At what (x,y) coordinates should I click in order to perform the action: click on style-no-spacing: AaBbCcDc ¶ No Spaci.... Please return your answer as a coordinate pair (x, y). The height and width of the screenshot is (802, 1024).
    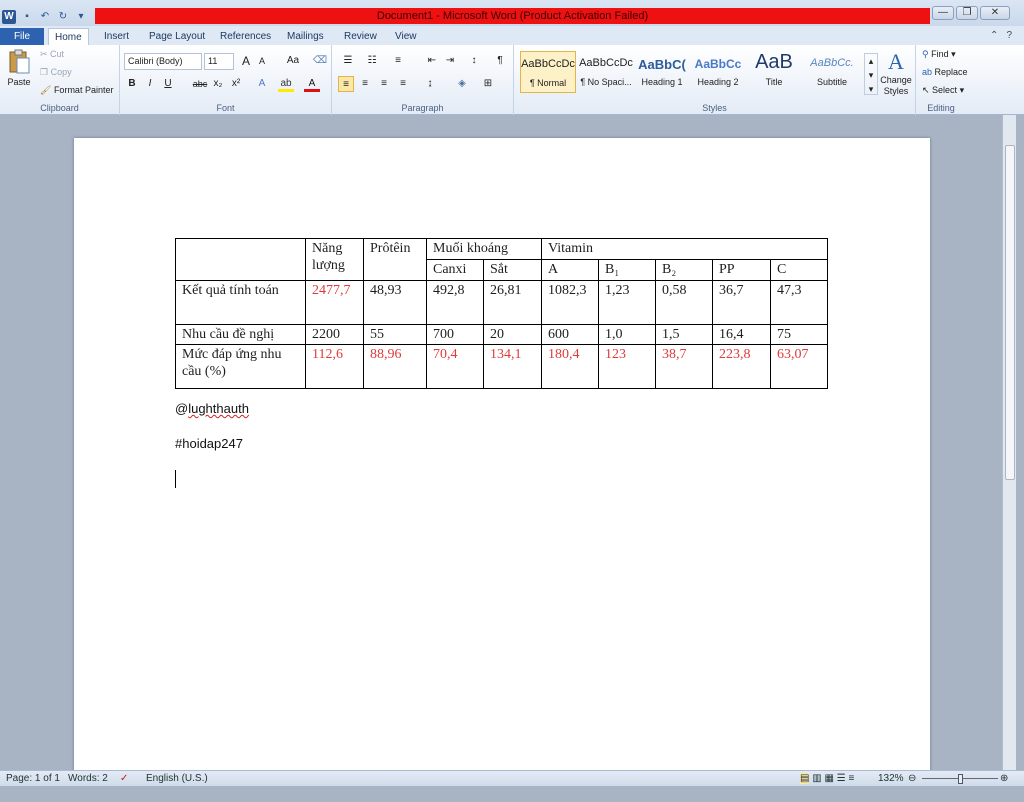
    Looking at the image, I should click on (606, 72).